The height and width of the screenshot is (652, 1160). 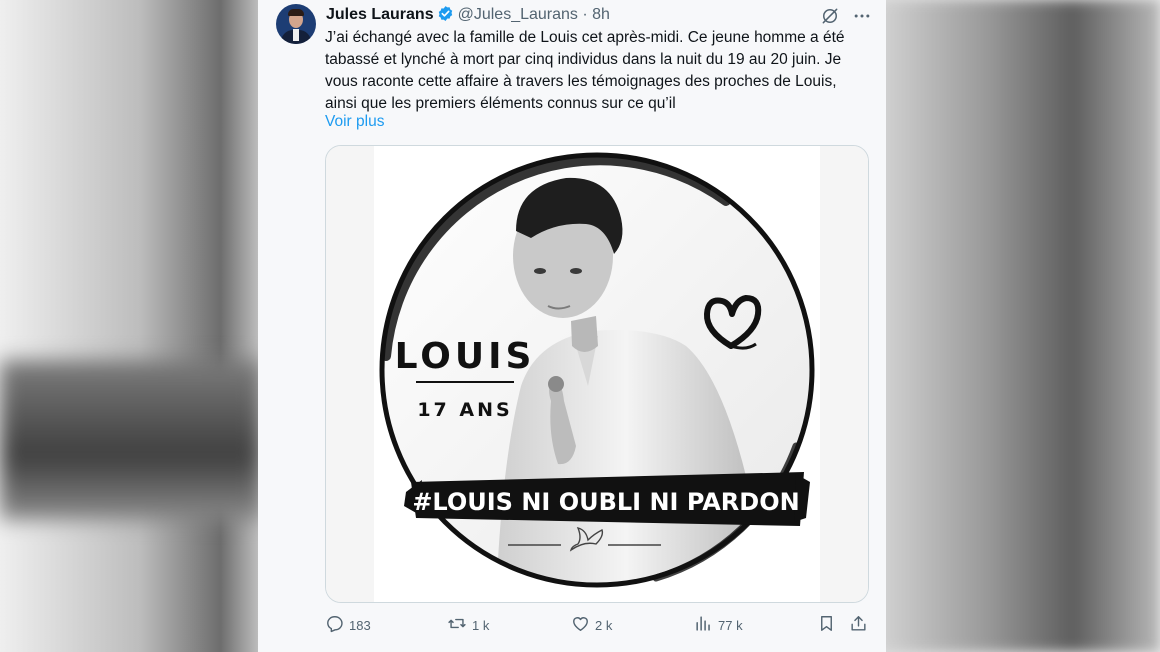 I want to click on avatar, so click(x=296, y=24).